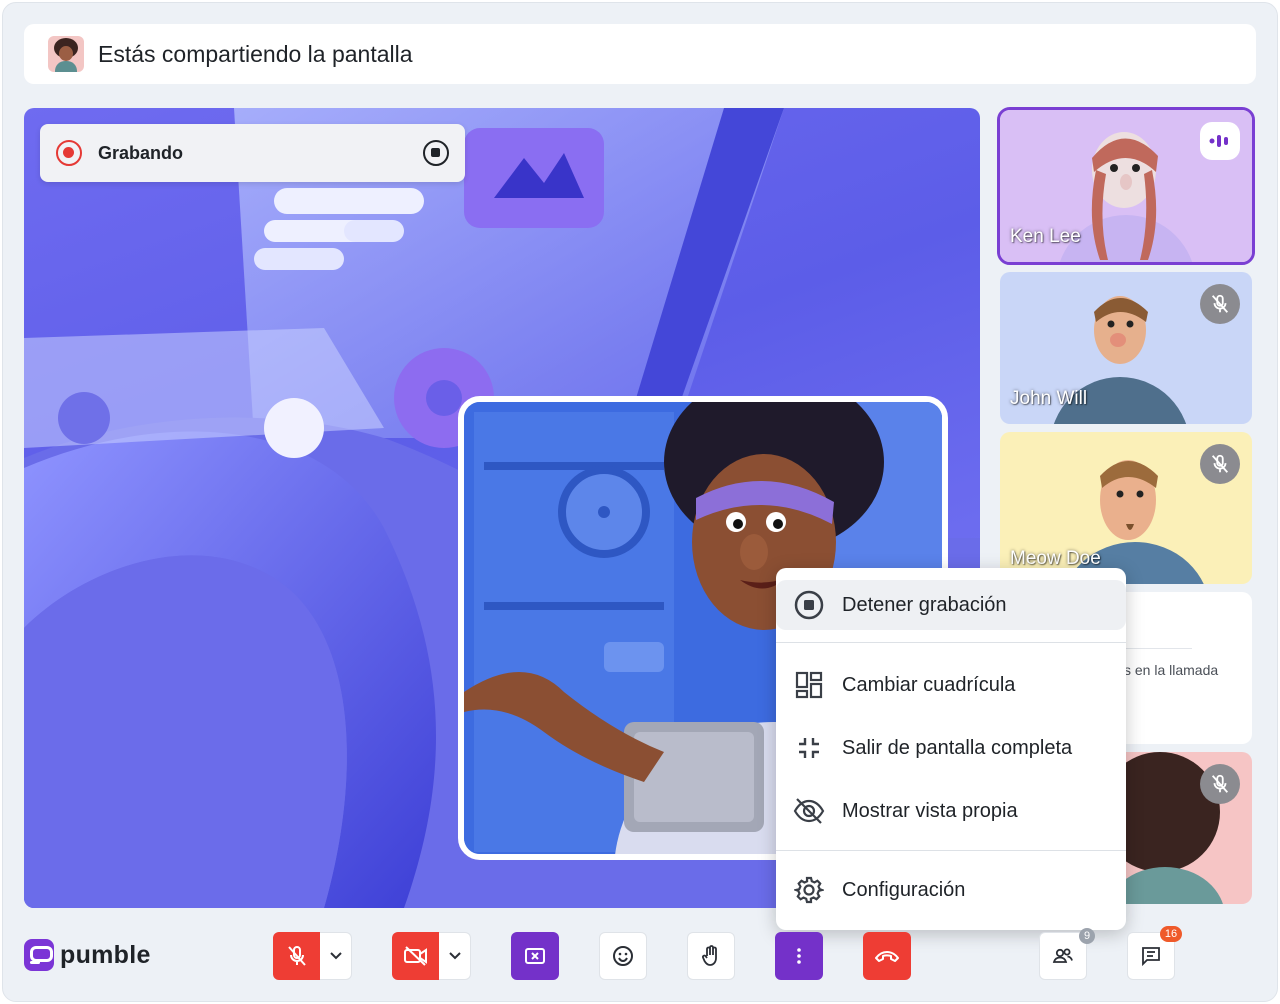  What do you see at coordinates (904, 889) in the screenshot?
I see `menu-item-label: Configuración` at bounding box center [904, 889].